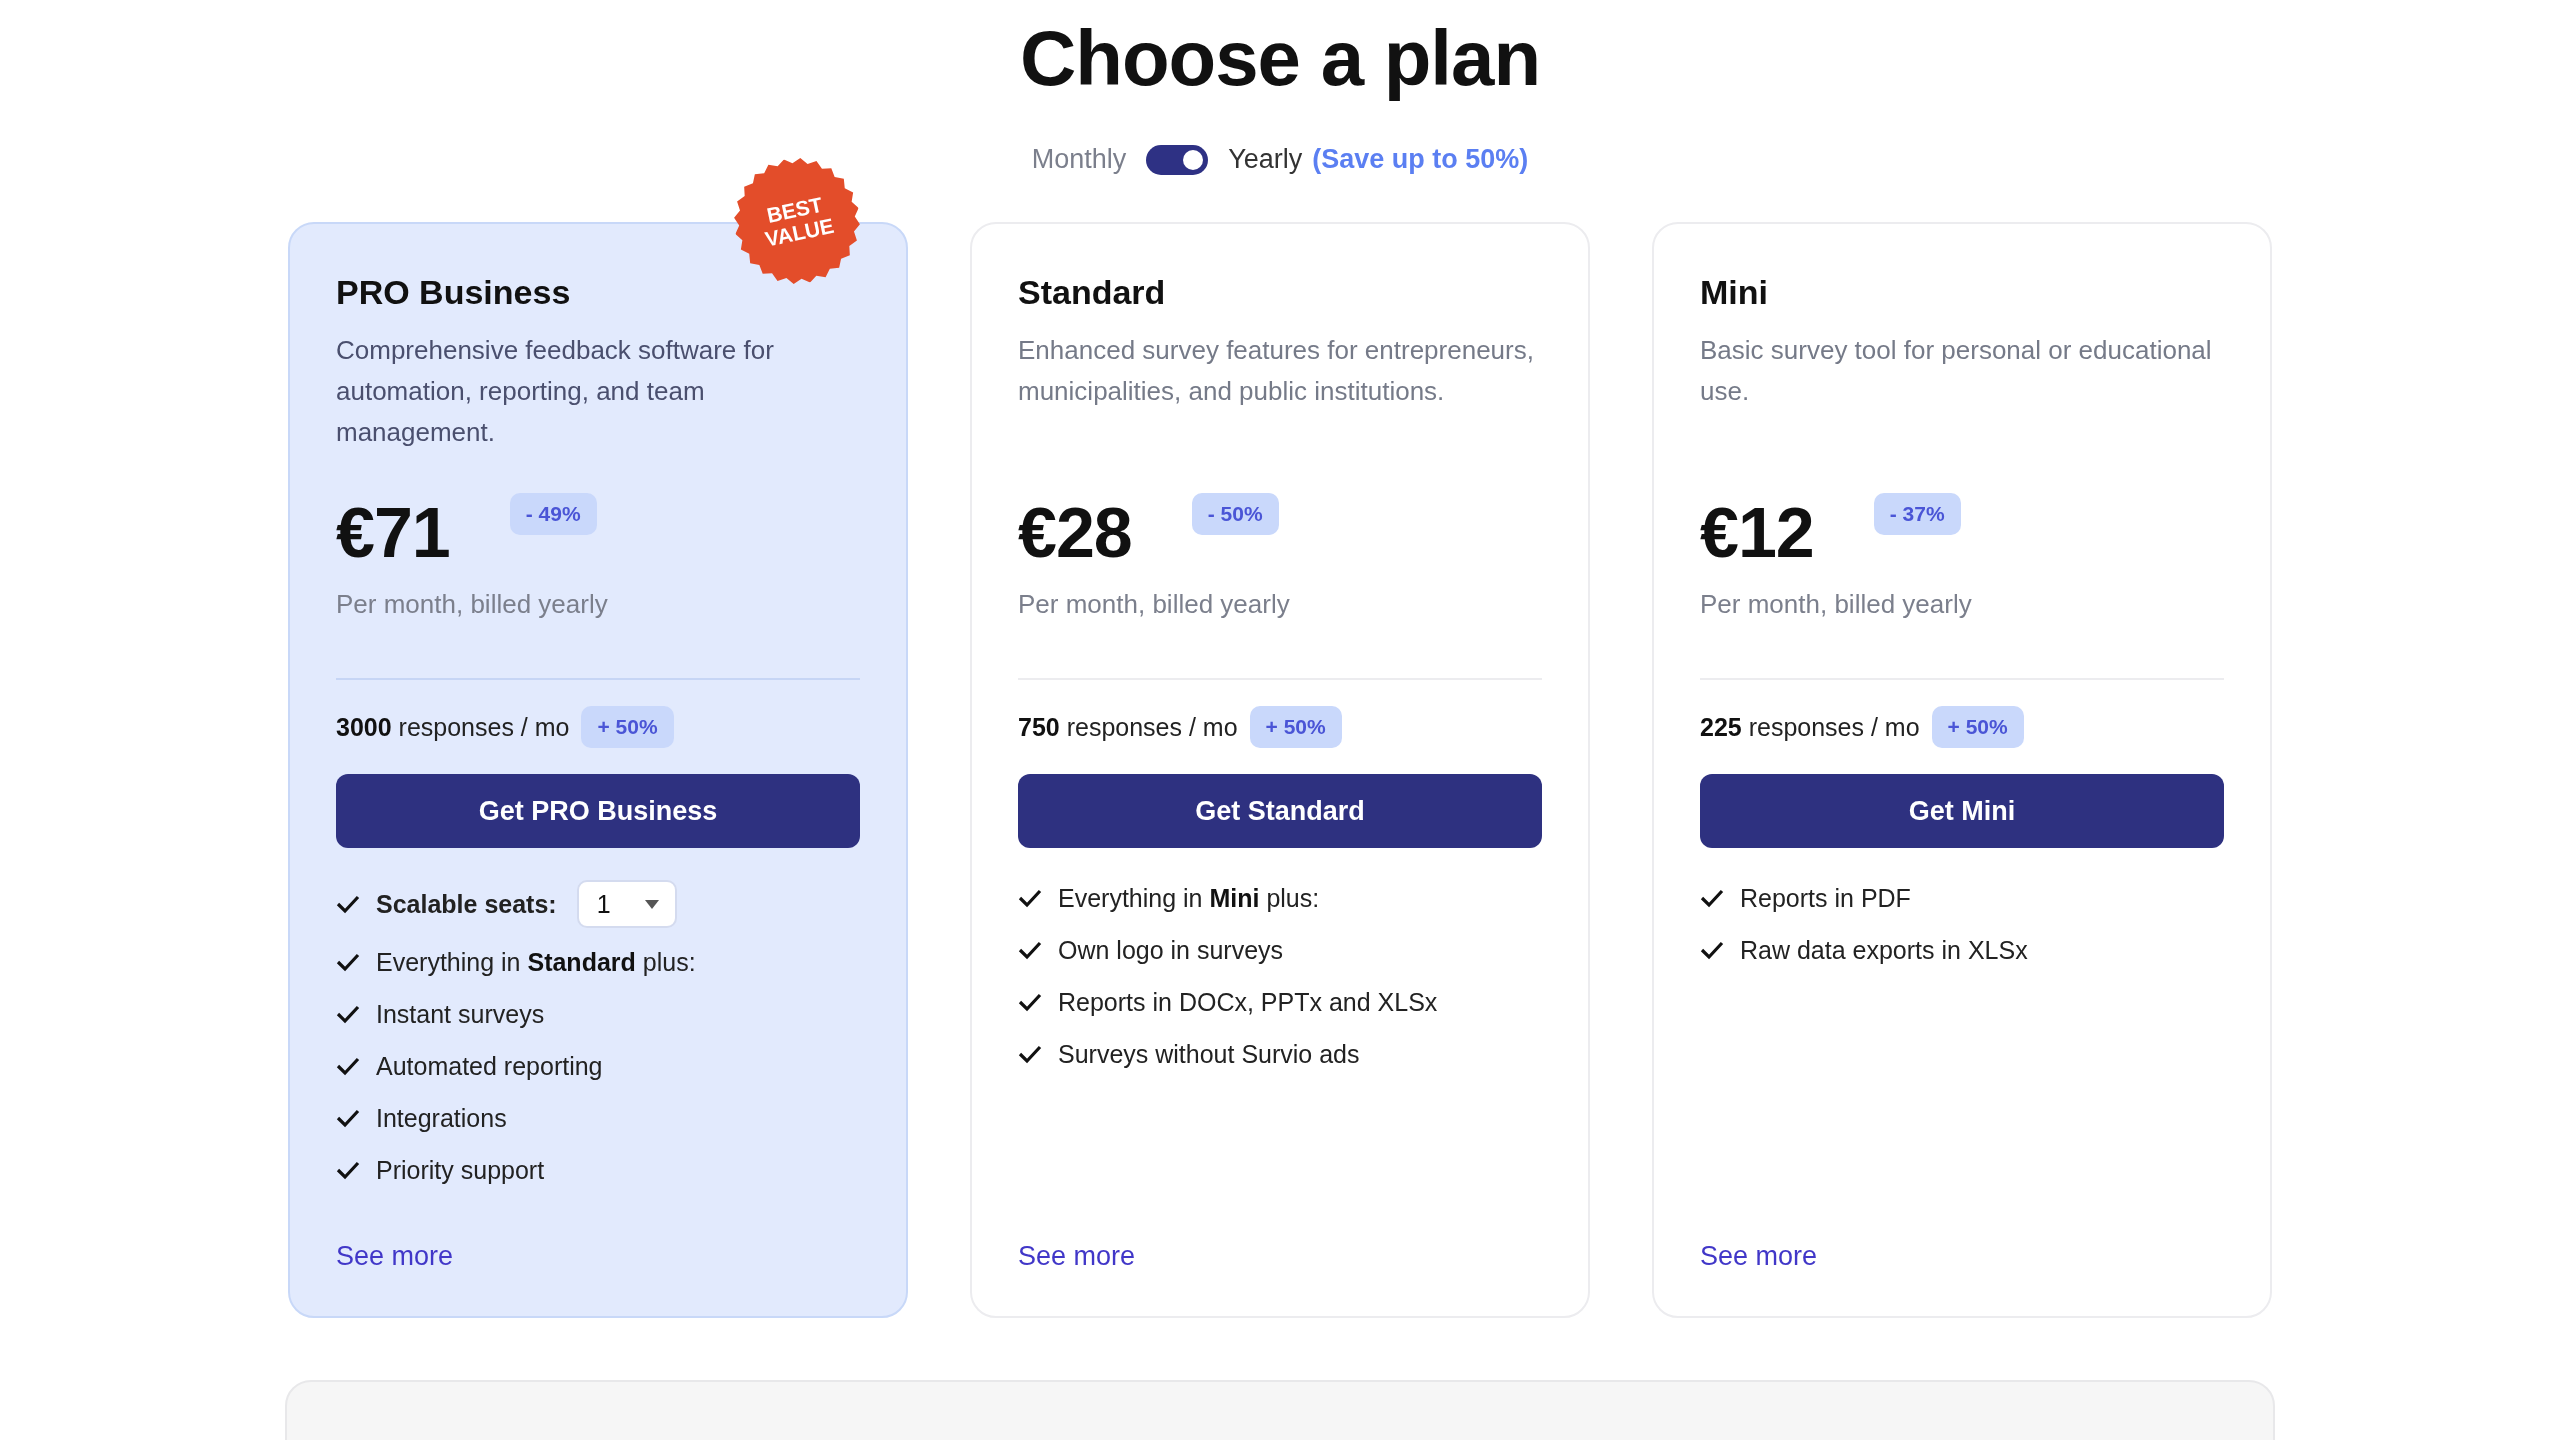 This screenshot has width=2560, height=1440. I want to click on feature-text: Surveys without Survio ads, so click(1209, 1054).